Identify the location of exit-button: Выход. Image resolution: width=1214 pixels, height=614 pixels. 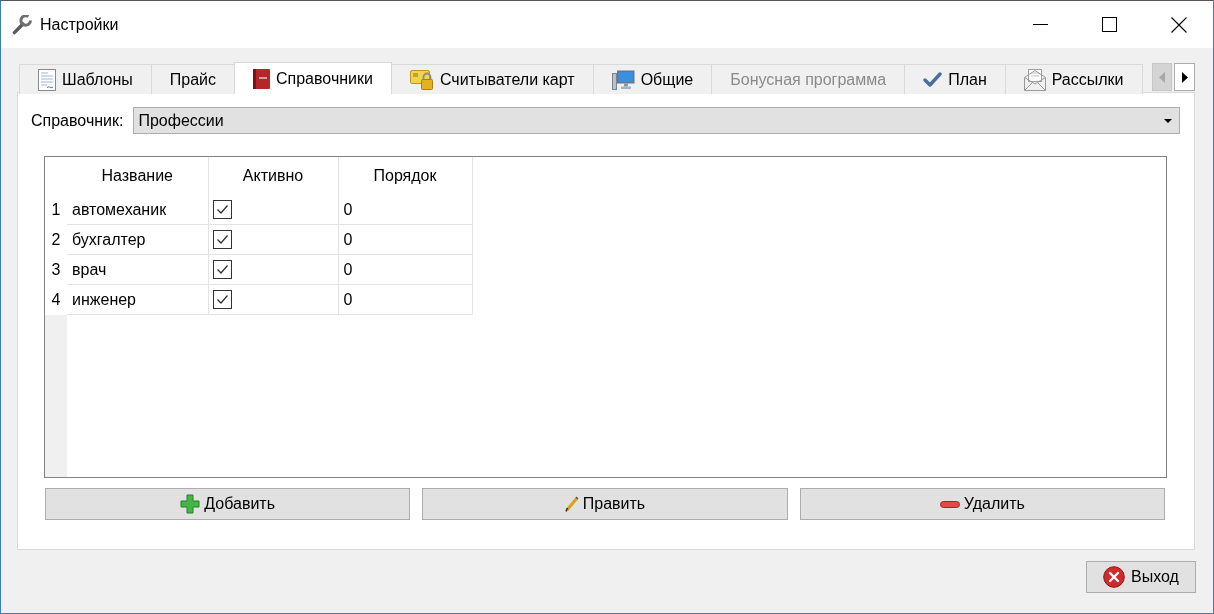
(1141, 577).